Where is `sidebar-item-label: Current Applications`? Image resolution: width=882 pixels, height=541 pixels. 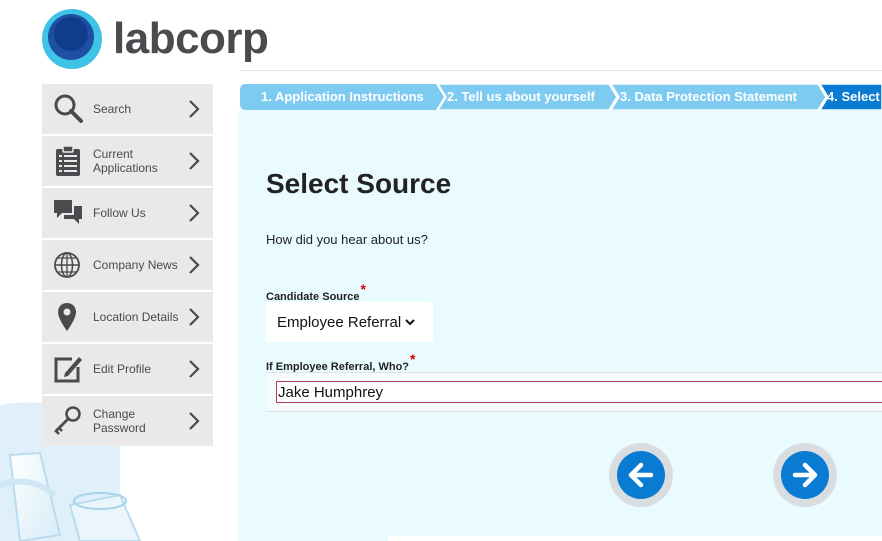
sidebar-item-label: Current Applications is located at coordinates (125, 161).